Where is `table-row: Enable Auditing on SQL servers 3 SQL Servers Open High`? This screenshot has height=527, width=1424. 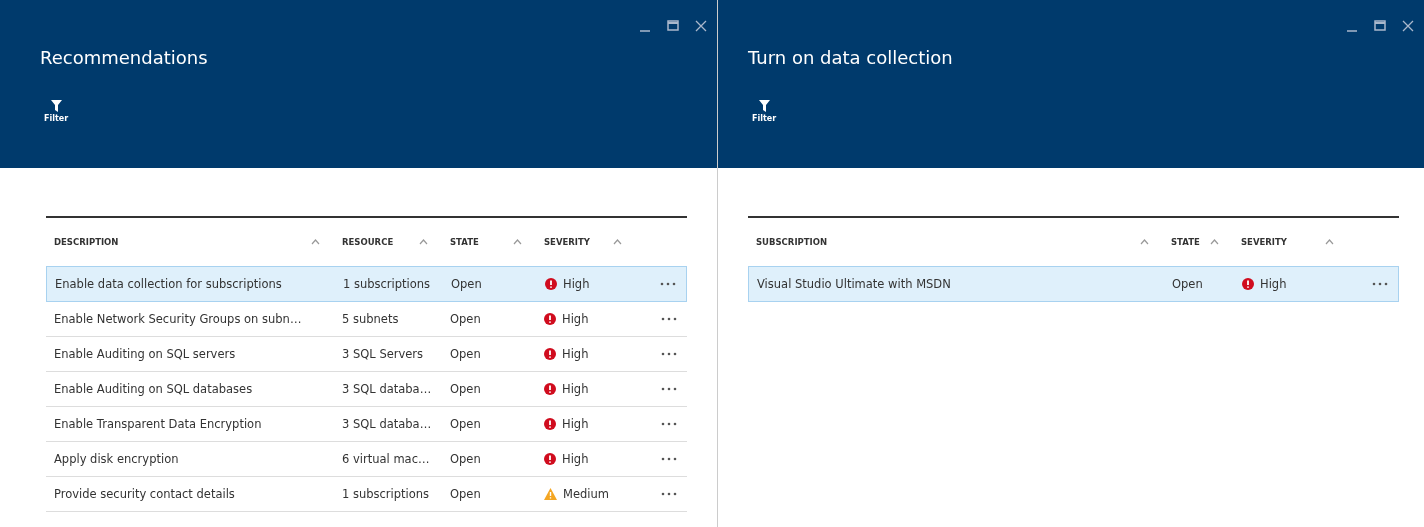 table-row: Enable Auditing on SQL servers 3 SQL Servers Open High is located at coordinates (366, 354).